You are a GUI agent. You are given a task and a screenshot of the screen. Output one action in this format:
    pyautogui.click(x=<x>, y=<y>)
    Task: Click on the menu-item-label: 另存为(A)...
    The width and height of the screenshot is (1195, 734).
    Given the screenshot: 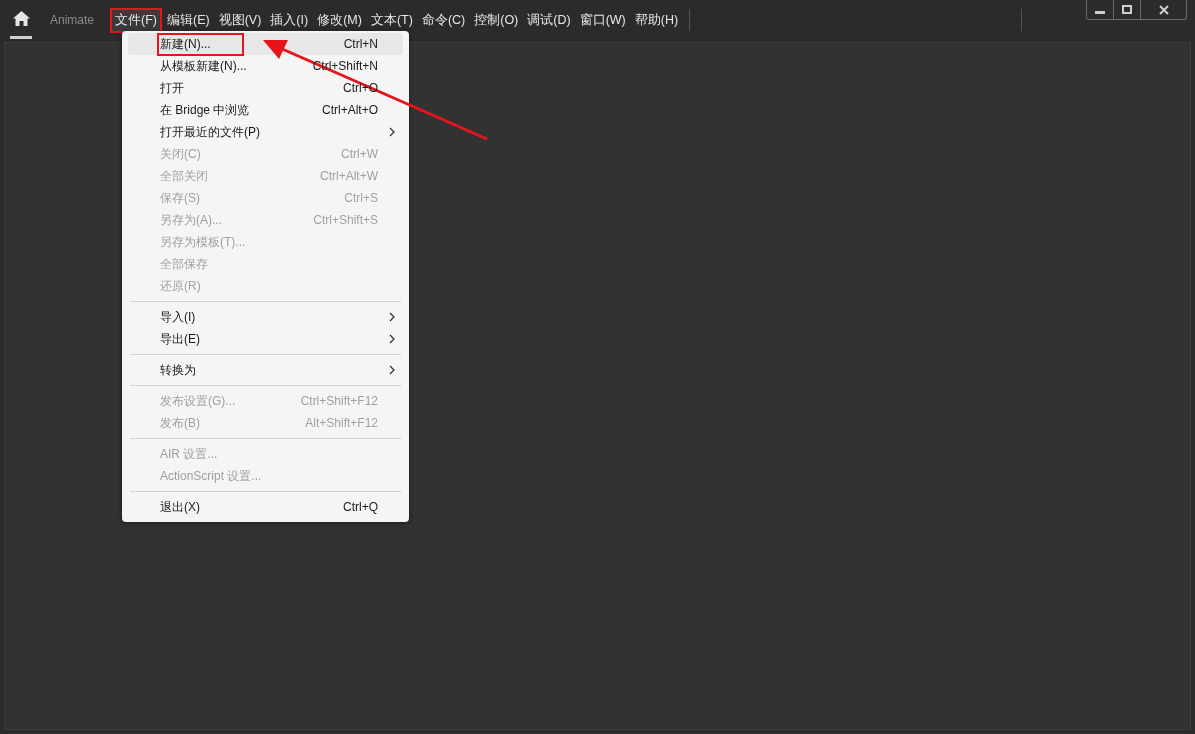 What is the action you would take?
    pyautogui.click(x=191, y=220)
    